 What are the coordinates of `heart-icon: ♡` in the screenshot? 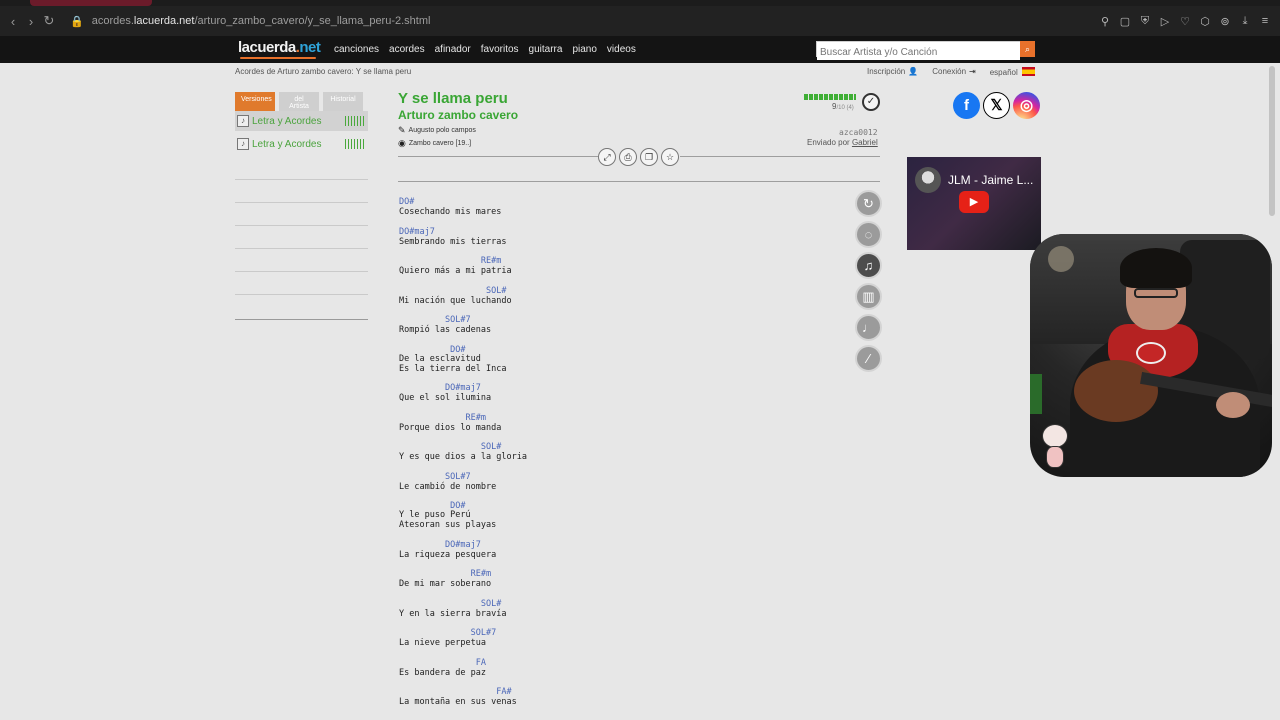 It's located at (1185, 21).